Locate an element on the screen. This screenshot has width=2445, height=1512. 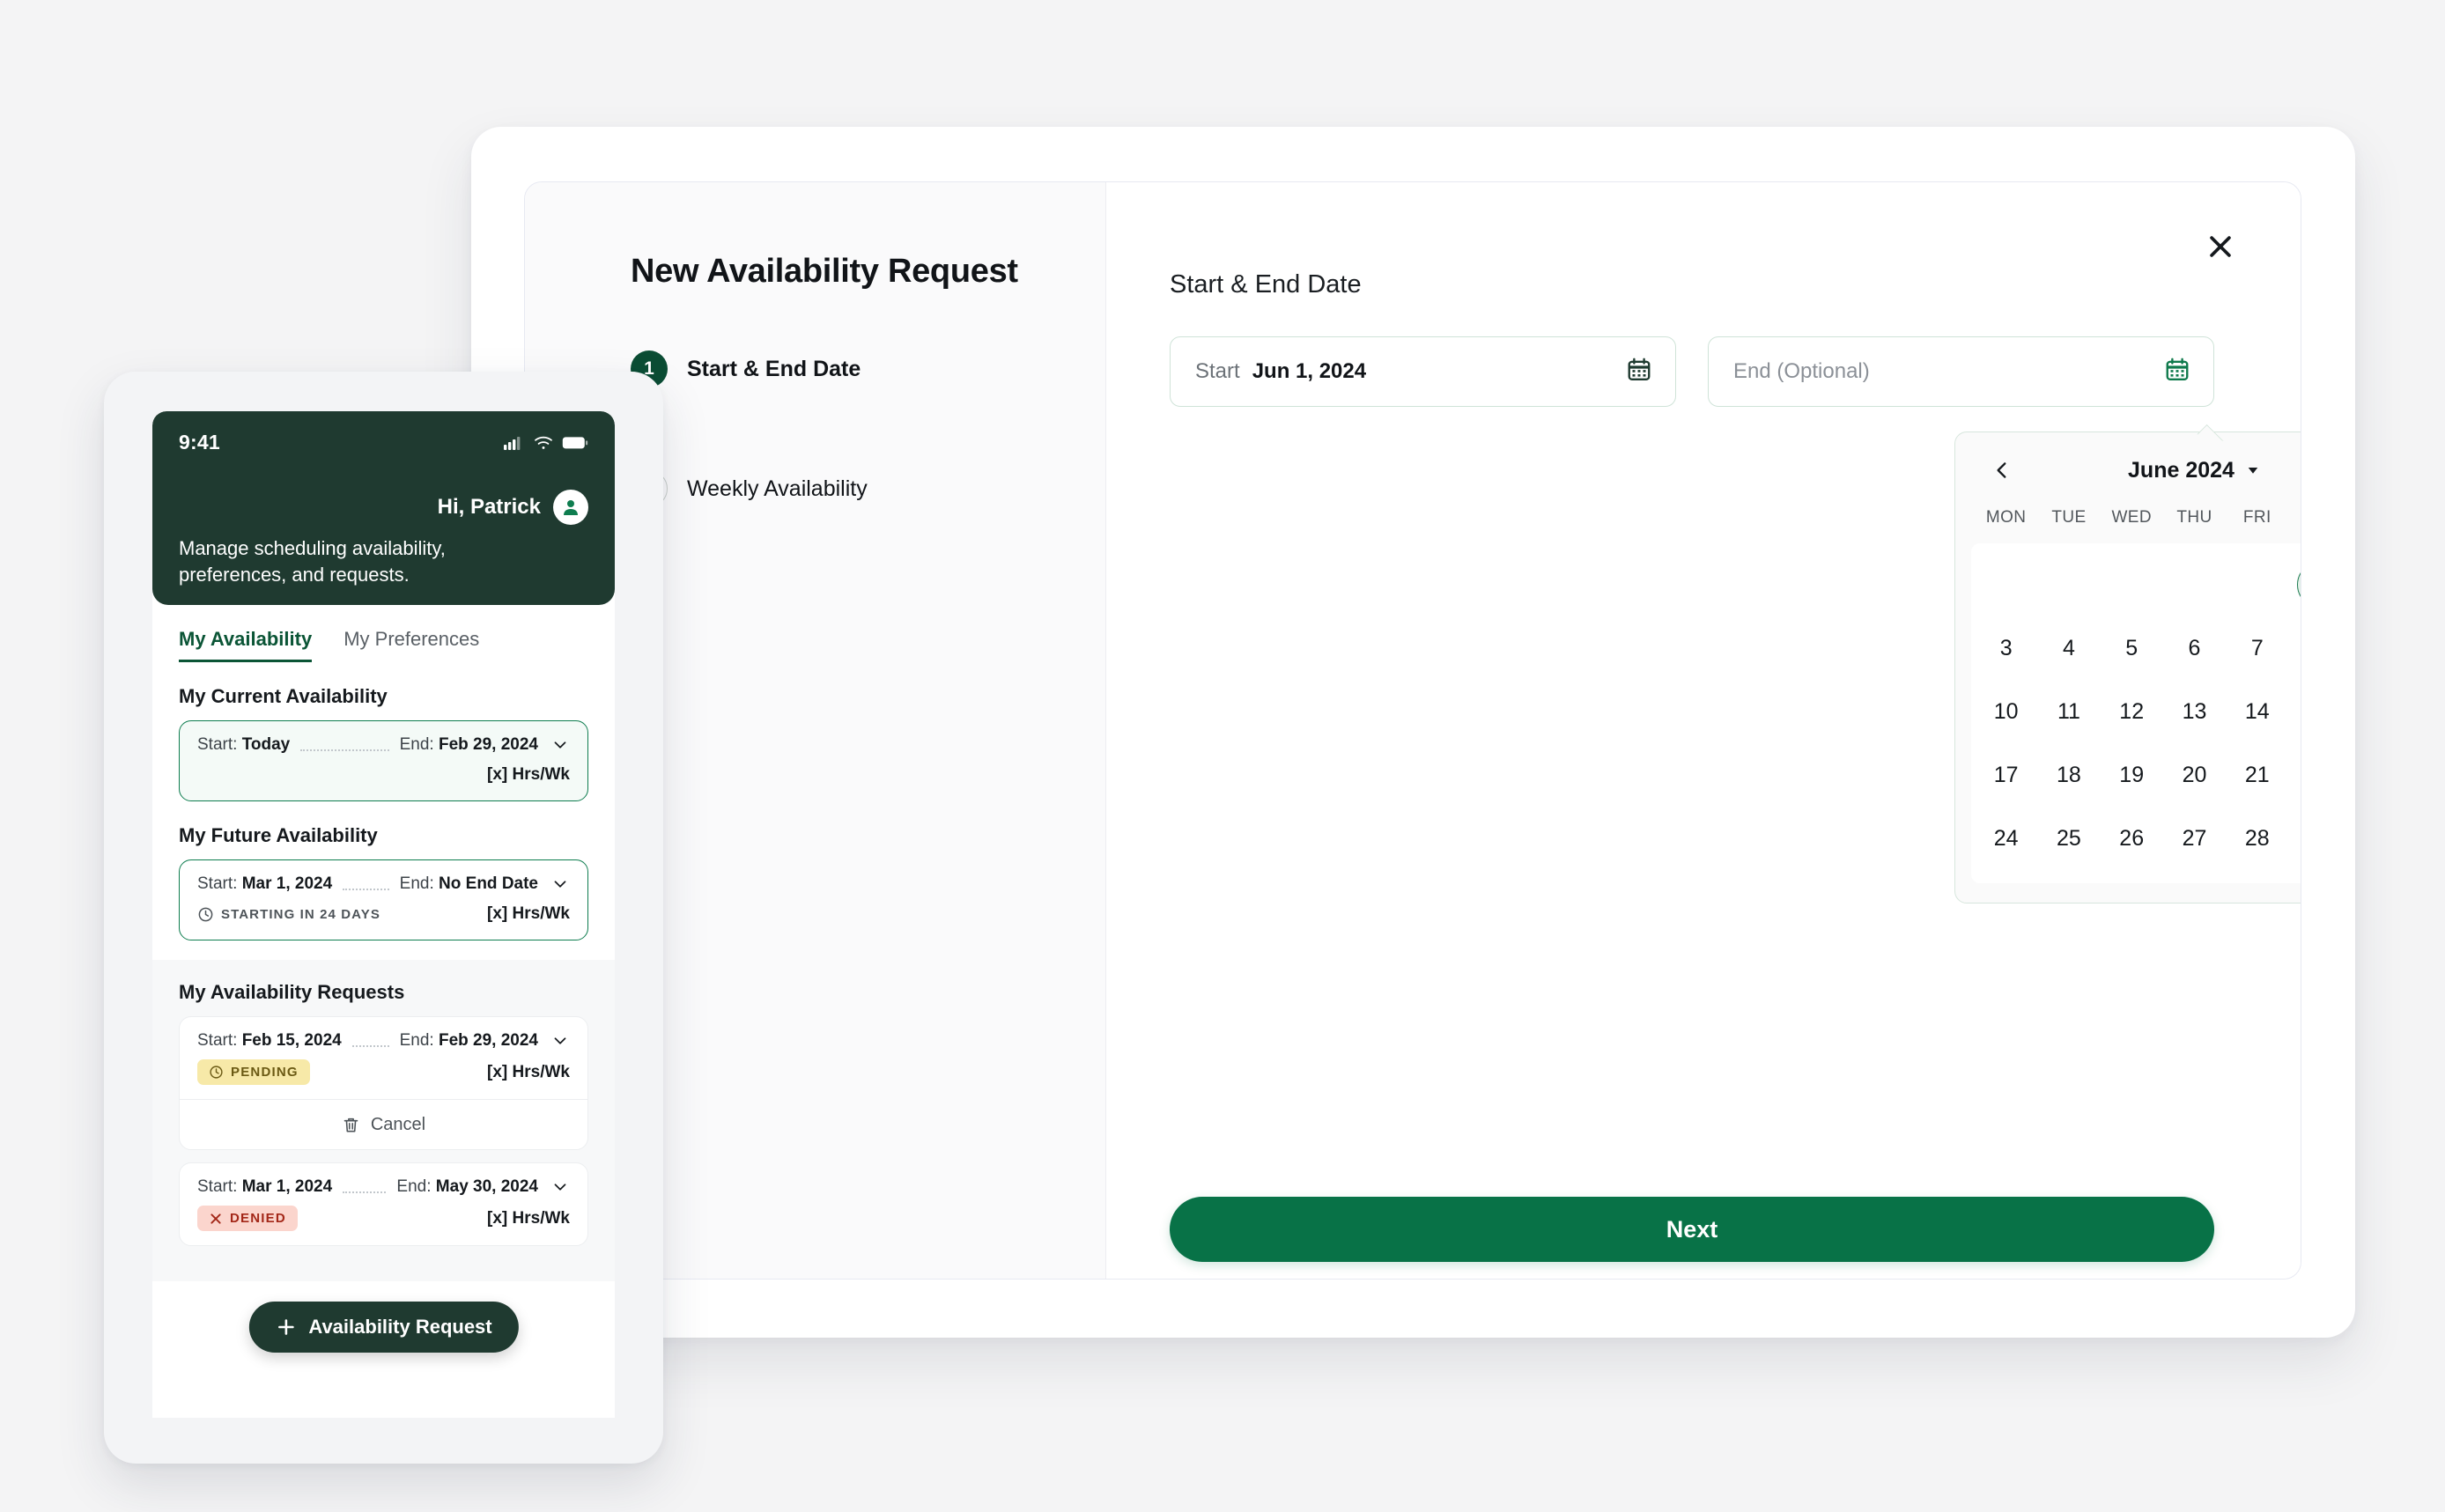
calendar-day-1: 1 is located at coordinates (2294, 585).